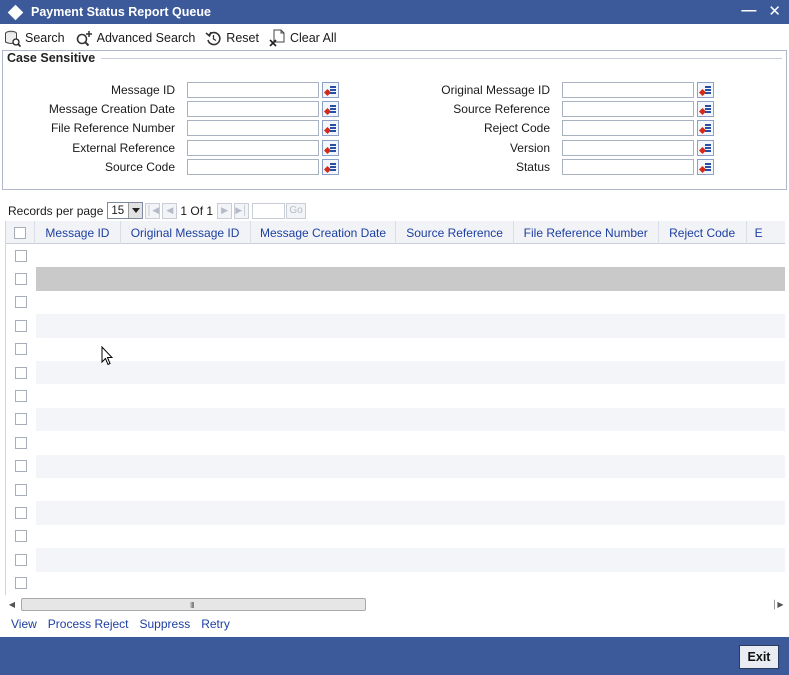 The height and width of the screenshot is (675, 789). What do you see at coordinates (56, 210) in the screenshot?
I see `records-per-page-label: Records per page` at bounding box center [56, 210].